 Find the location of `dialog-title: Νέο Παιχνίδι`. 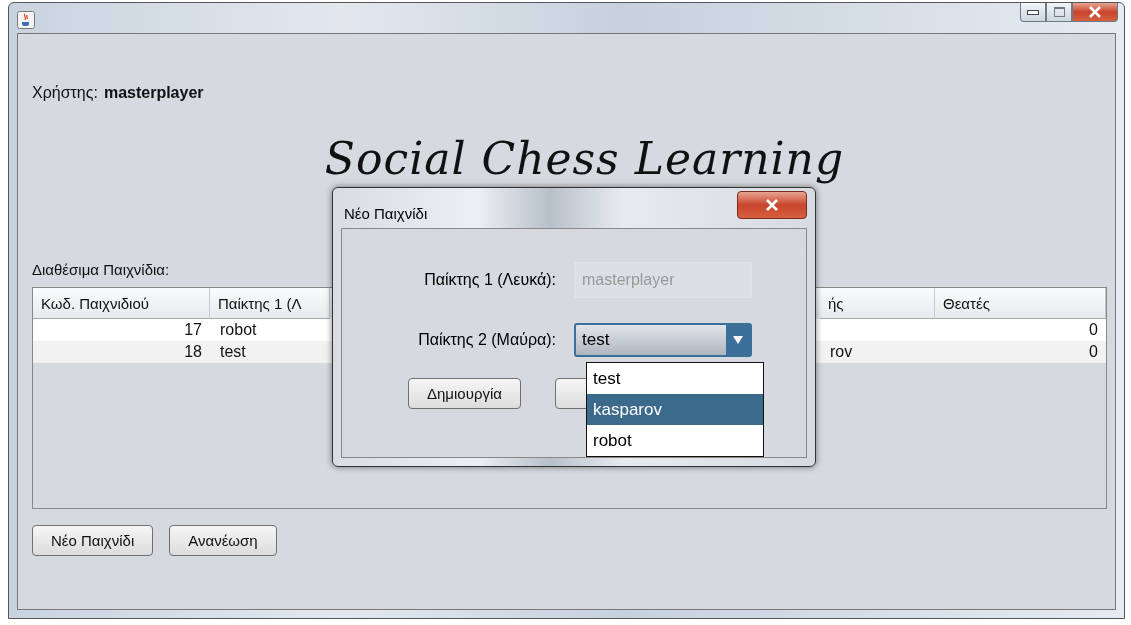

dialog-title: Νέο Παιχνίδι is located at coordinates (386, 213).